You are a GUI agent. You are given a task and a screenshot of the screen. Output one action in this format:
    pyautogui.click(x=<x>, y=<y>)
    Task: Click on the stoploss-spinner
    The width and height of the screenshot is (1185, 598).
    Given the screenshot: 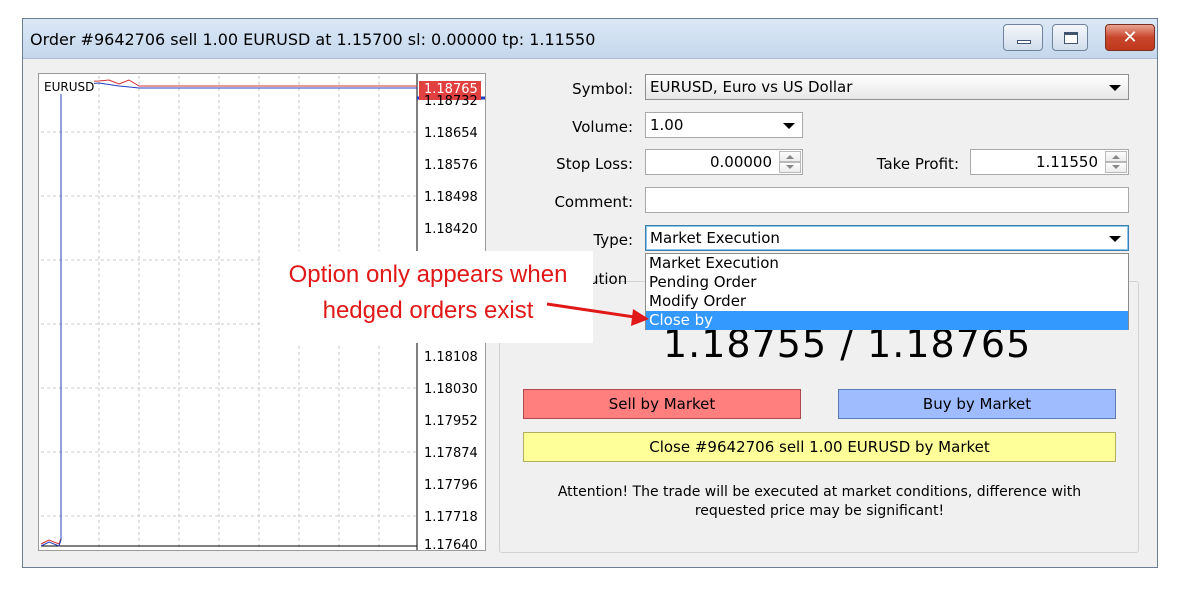 What is the action you would take?
    pyautogui.click(x=790, y=162)
    